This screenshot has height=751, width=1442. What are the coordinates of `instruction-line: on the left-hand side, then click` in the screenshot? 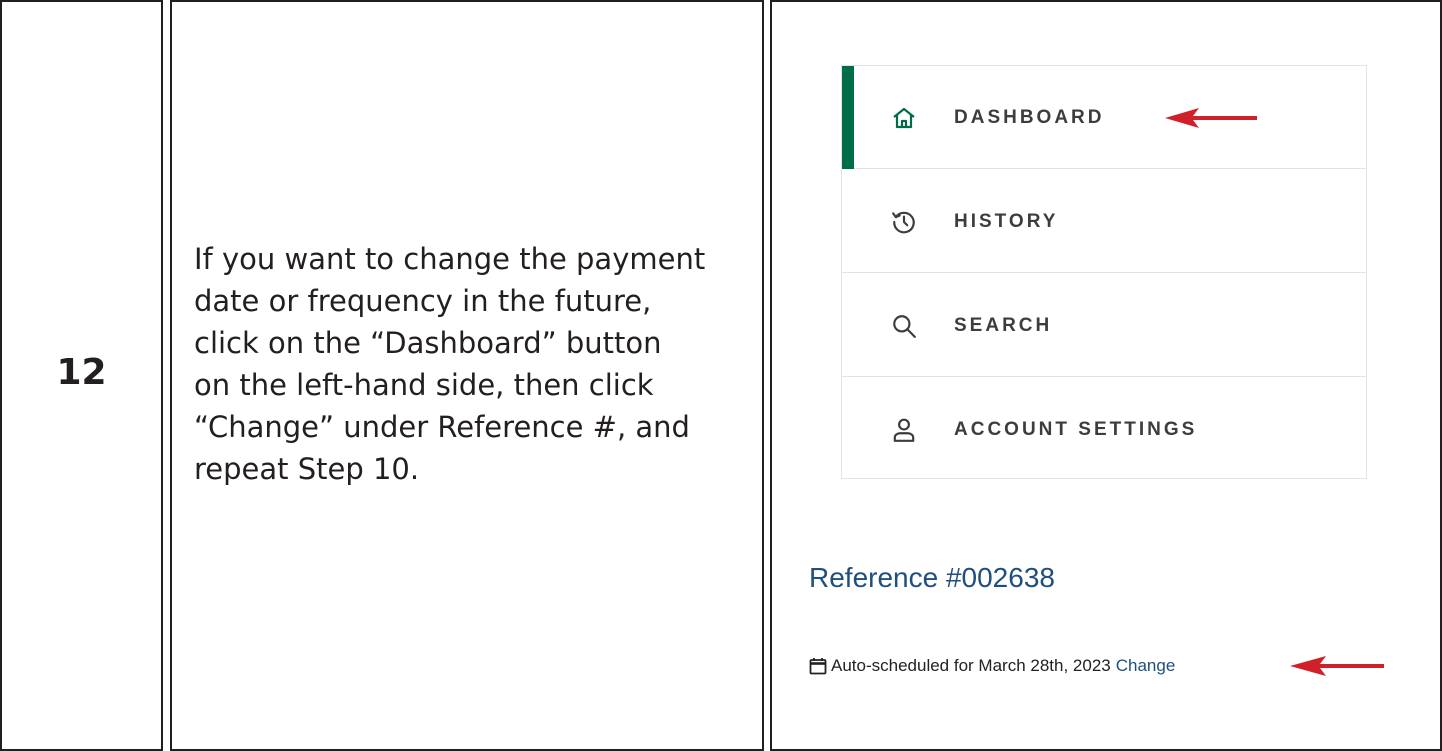 It's located at (424, 385).